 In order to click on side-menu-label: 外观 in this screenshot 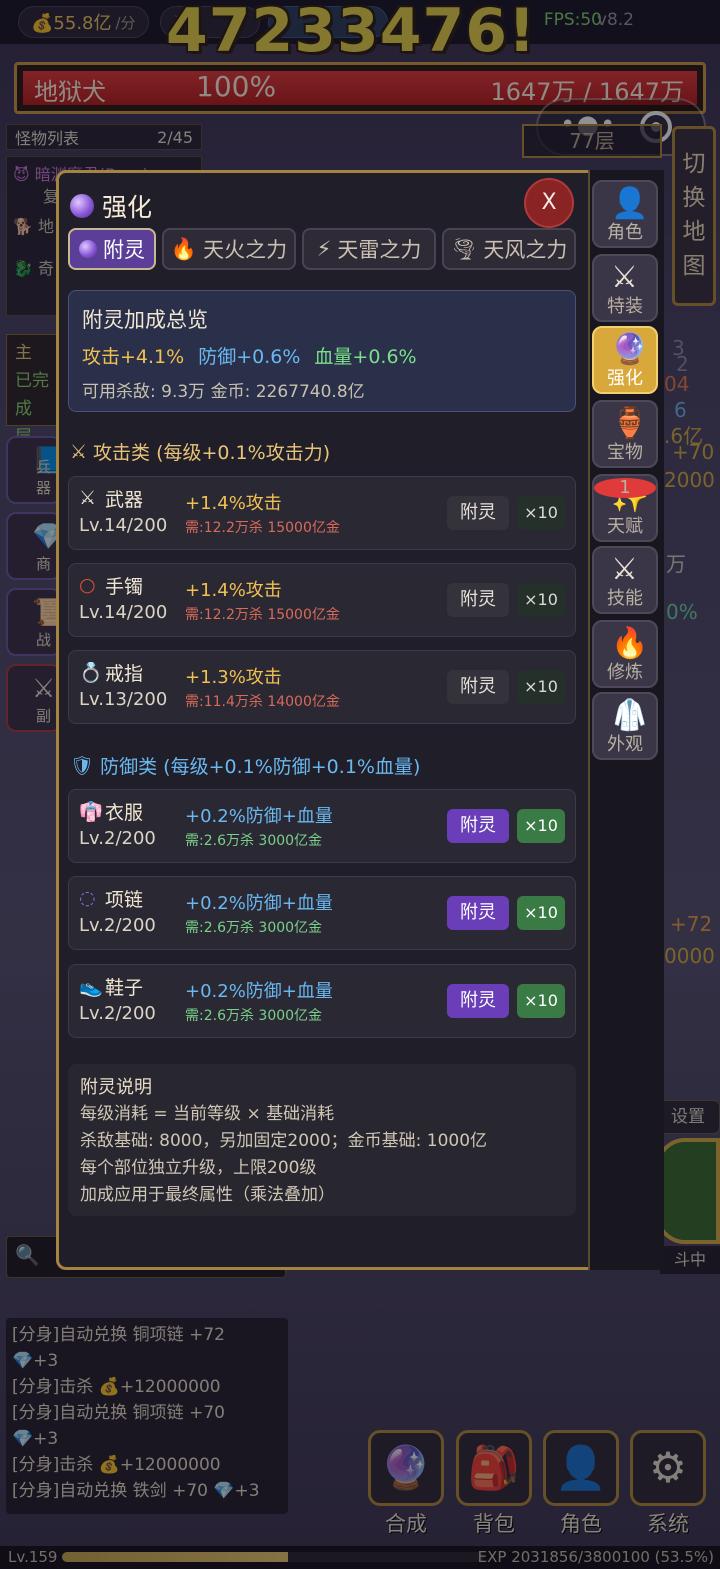, I will do `click(625, 744)`.